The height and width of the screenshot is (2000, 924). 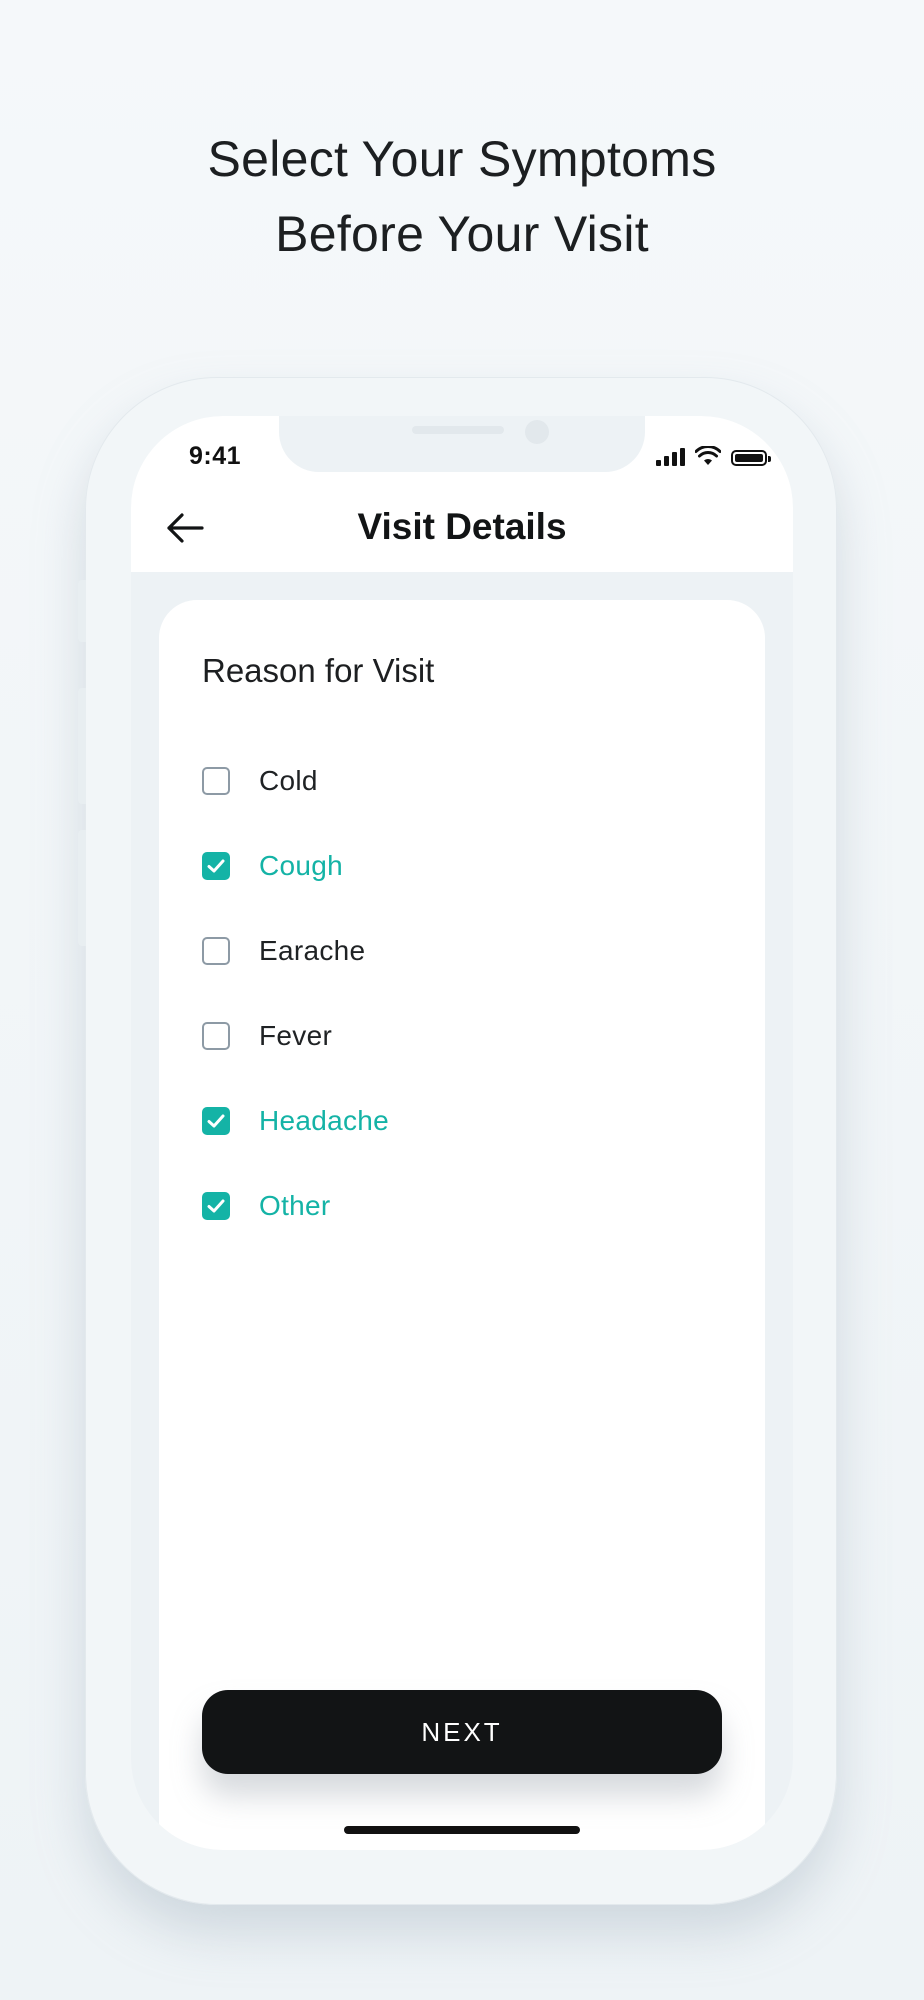 I want to click on option-label: Cold, so click(x=288, y=780).